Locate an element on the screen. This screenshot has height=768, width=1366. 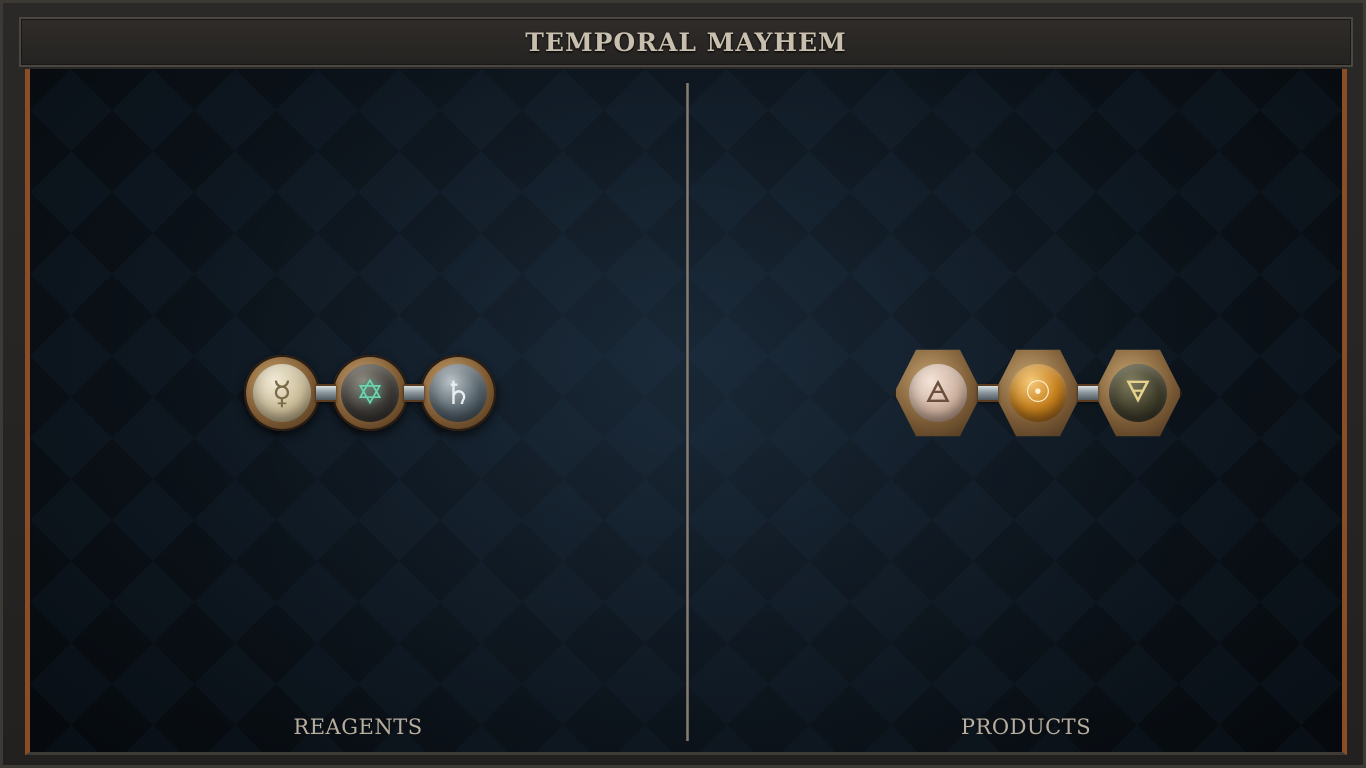
reagents-label: REAGENTS is located at coordinates (358, 727).